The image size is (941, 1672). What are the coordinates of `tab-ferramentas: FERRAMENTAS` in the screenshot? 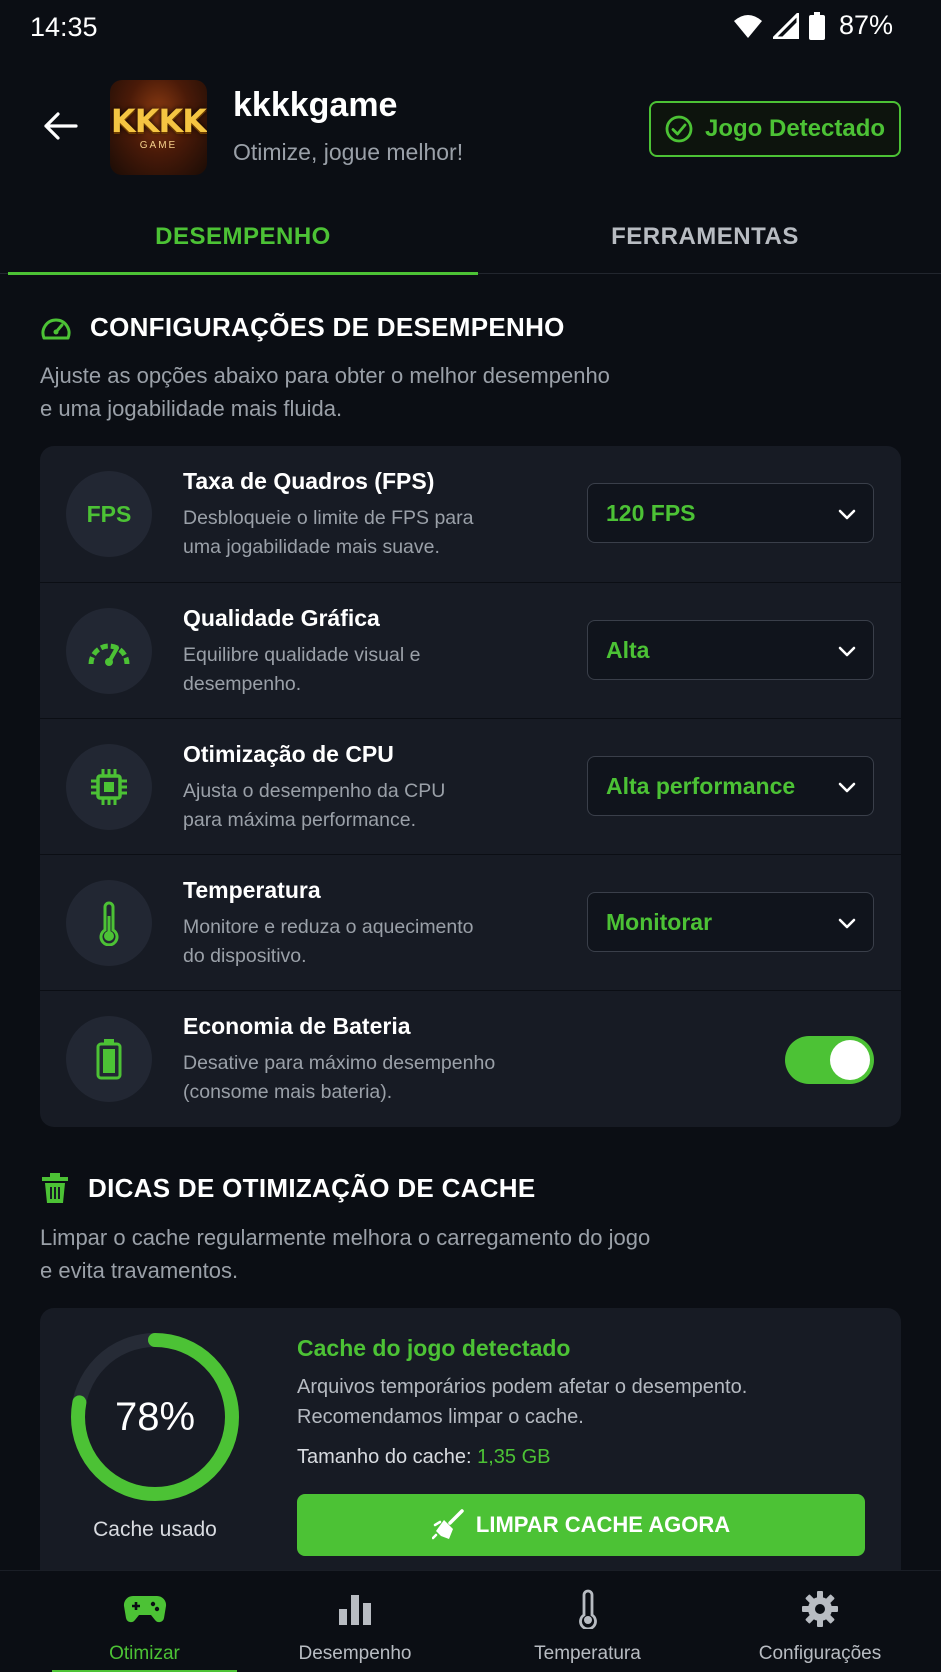 It's located at (705, 237).